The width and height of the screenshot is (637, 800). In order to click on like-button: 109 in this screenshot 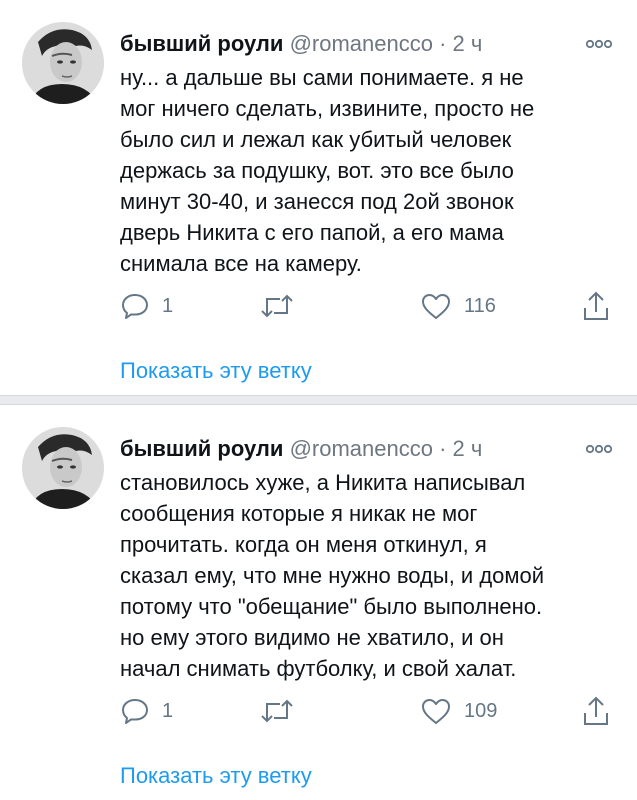, I will do `click(458, 711)`.